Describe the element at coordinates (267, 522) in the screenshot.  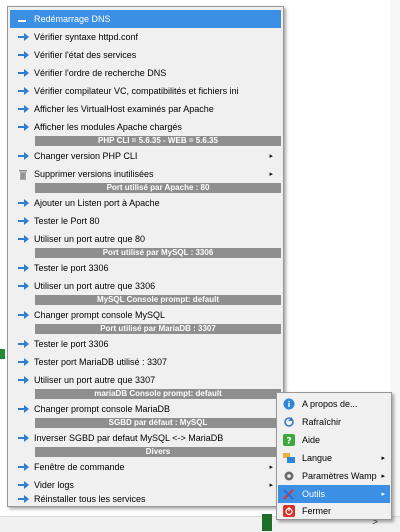
I see `taskbar-app-indicator` at that location.